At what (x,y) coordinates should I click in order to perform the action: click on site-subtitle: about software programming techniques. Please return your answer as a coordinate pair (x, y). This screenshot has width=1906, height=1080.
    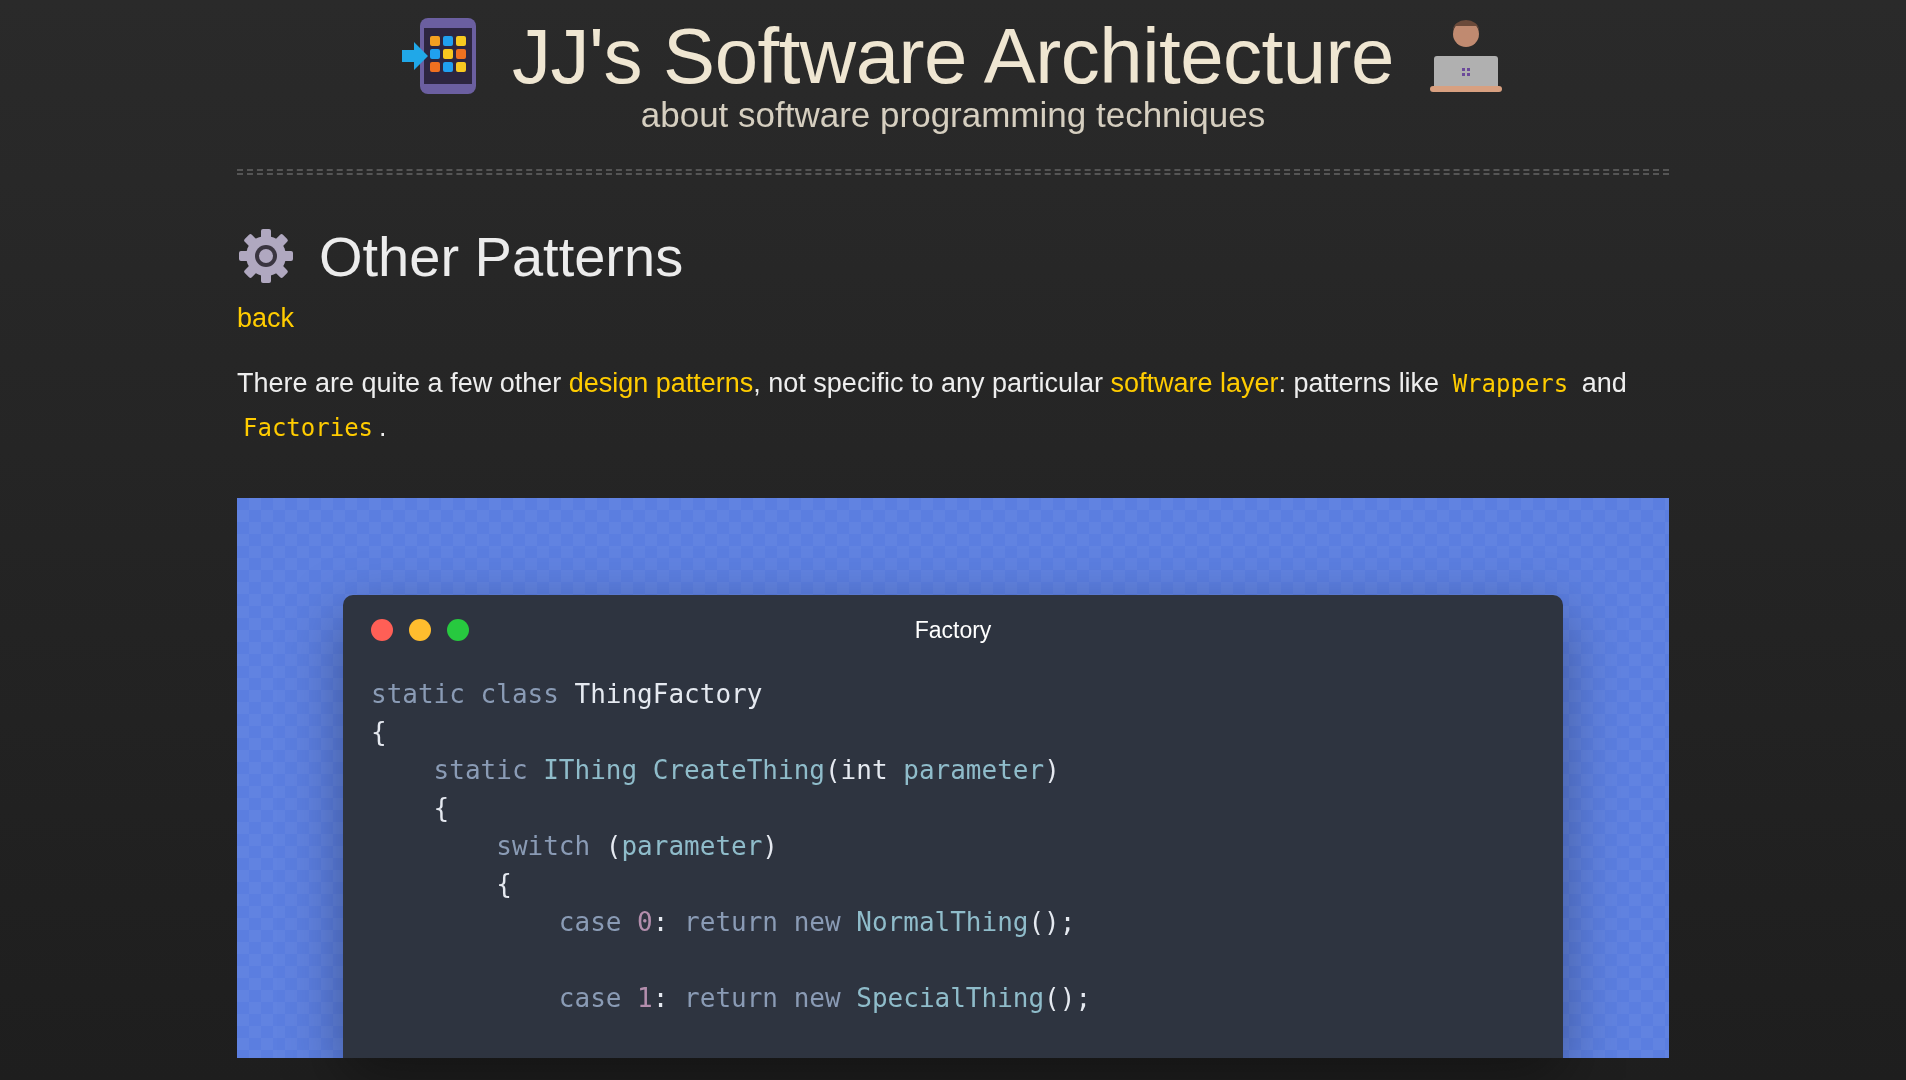
    Looking at the image, I should click on (953, 115).